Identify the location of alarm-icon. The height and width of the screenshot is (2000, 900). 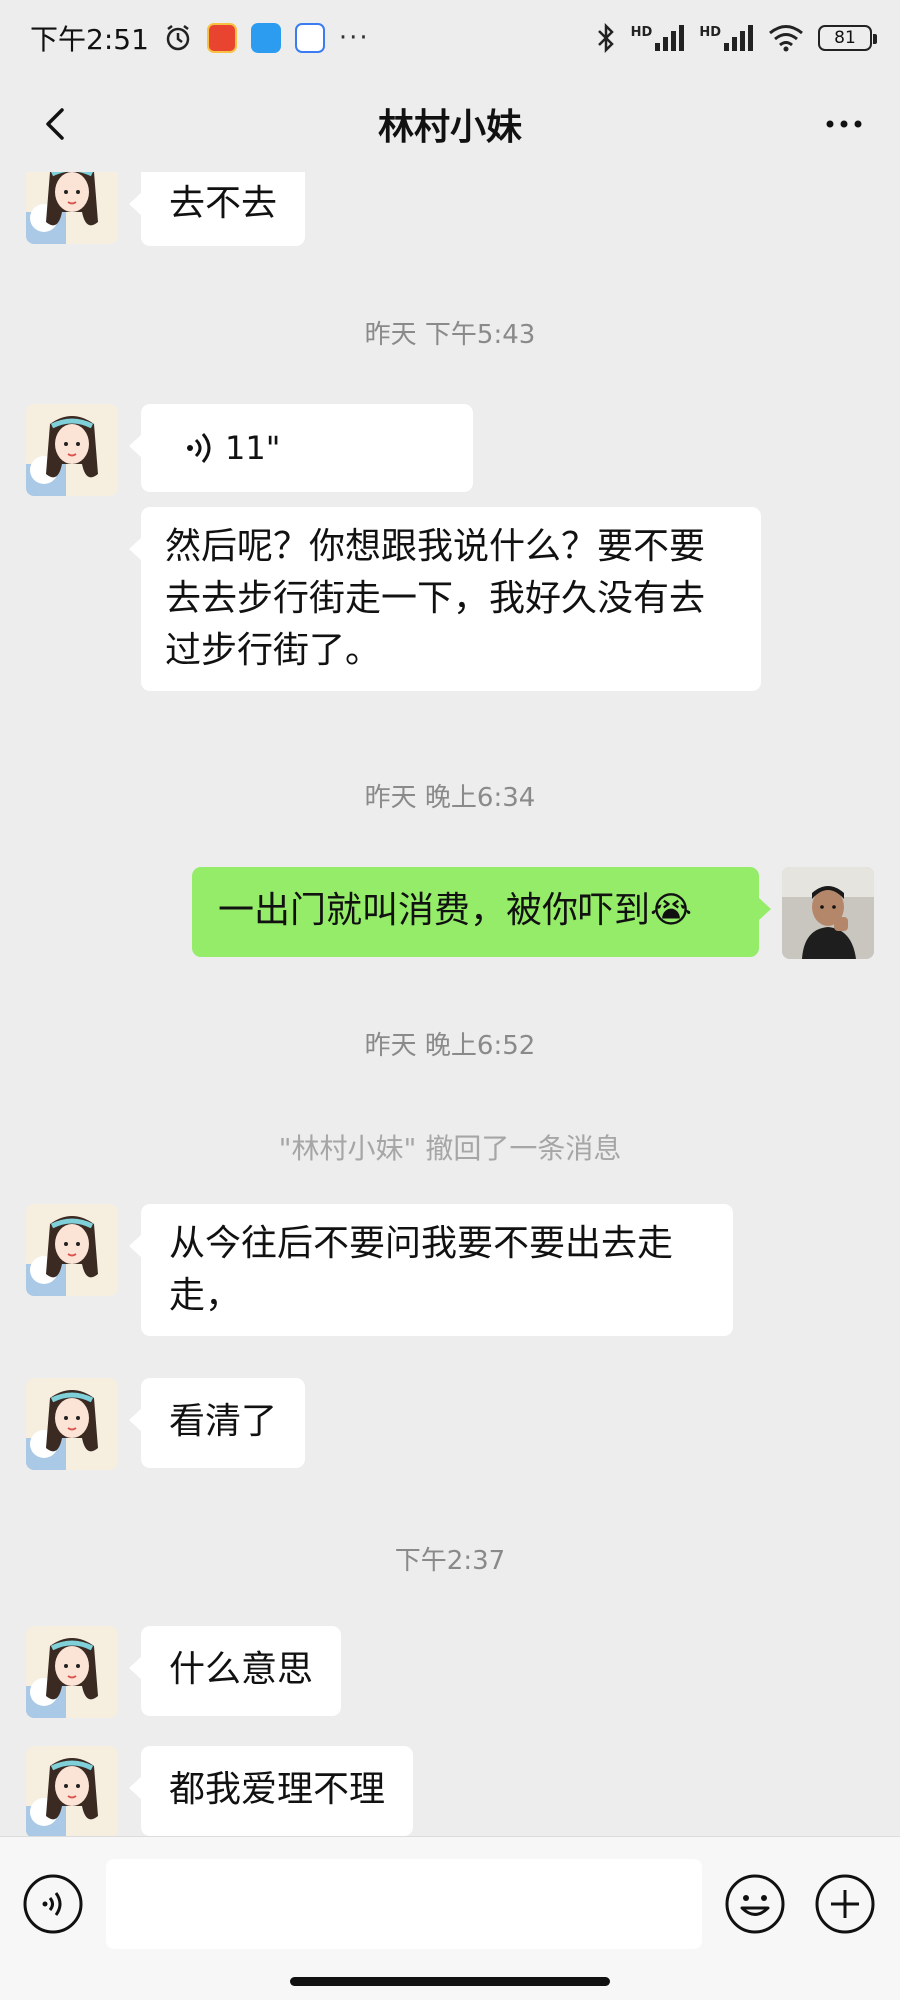
(178, 38).